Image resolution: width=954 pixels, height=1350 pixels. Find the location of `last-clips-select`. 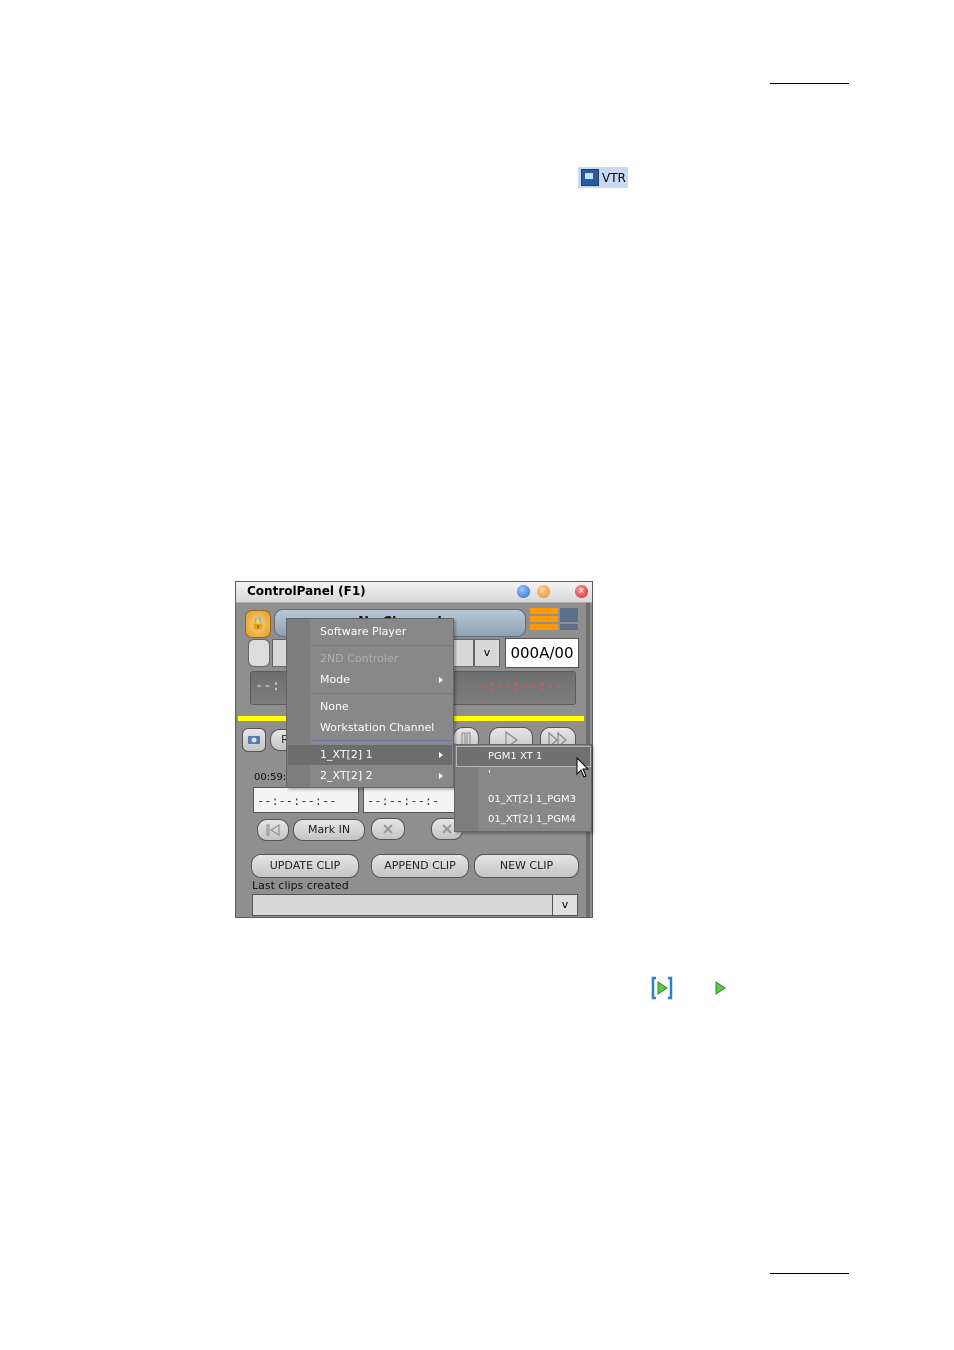

last-clips-select is located at coordinates (403, 905).